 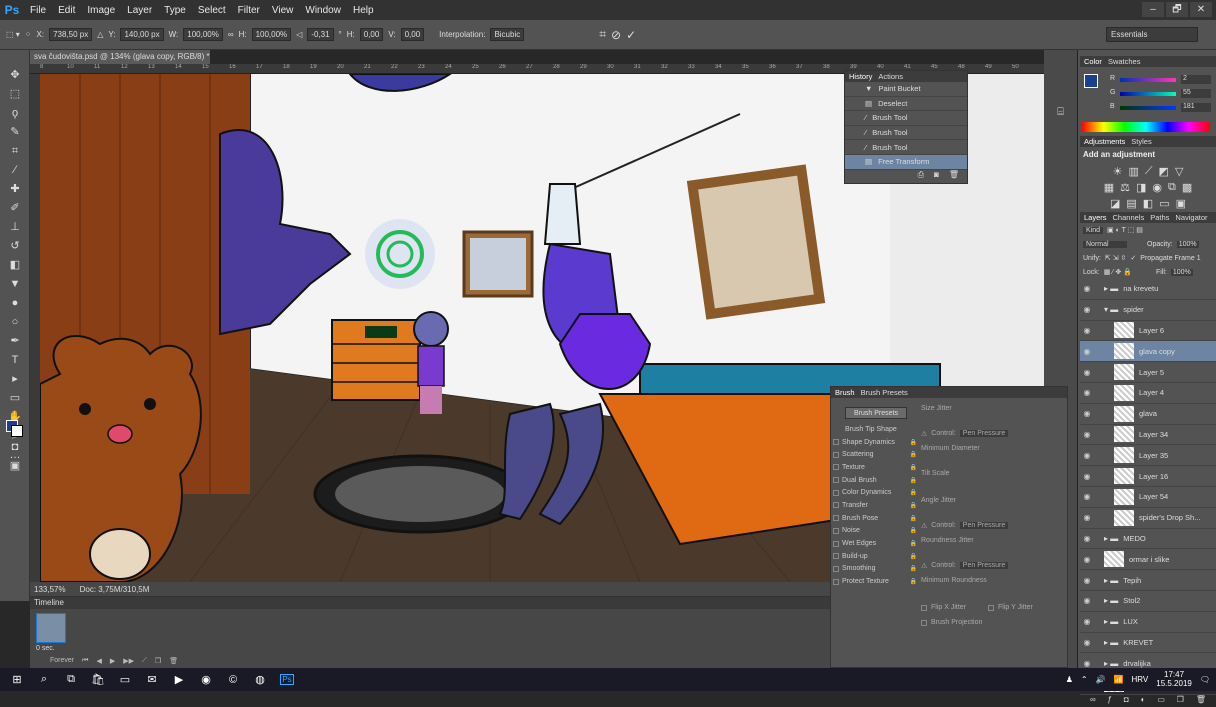 I want to click on path-select-icon: ▸, so click(x=15, y=379).